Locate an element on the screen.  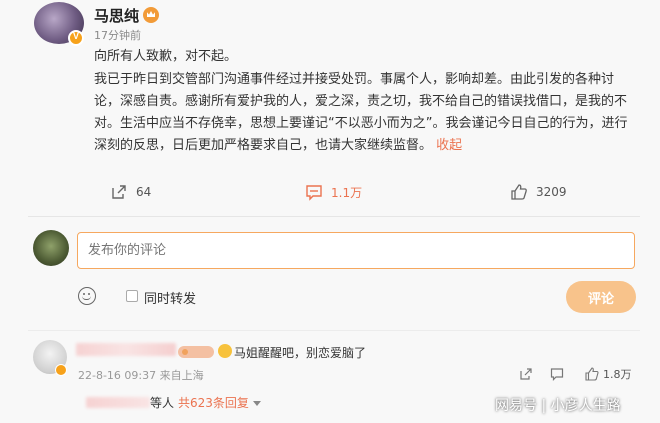
commenter-name-blurred is located at coordinates (126, 349).